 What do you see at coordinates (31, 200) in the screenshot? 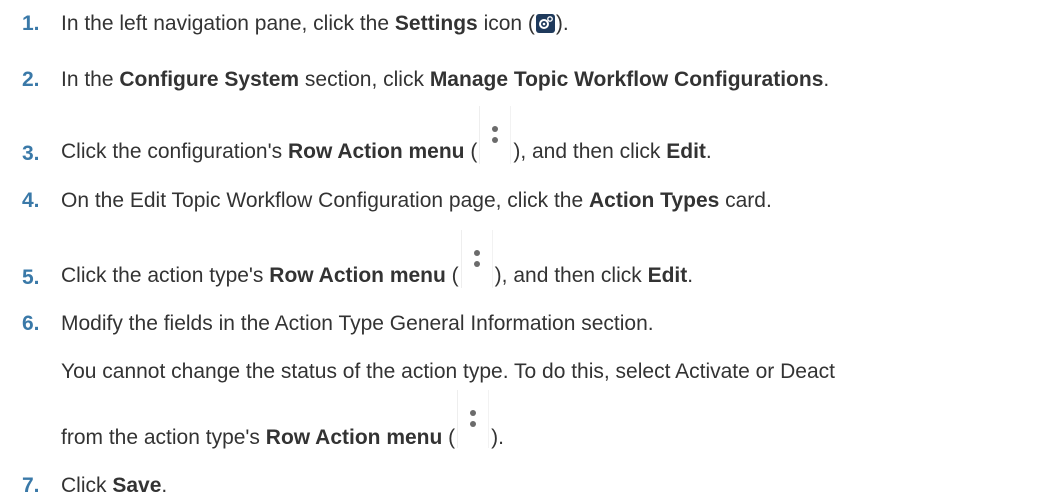
I see `step-number: 4.` at bounding box center [31, 200].